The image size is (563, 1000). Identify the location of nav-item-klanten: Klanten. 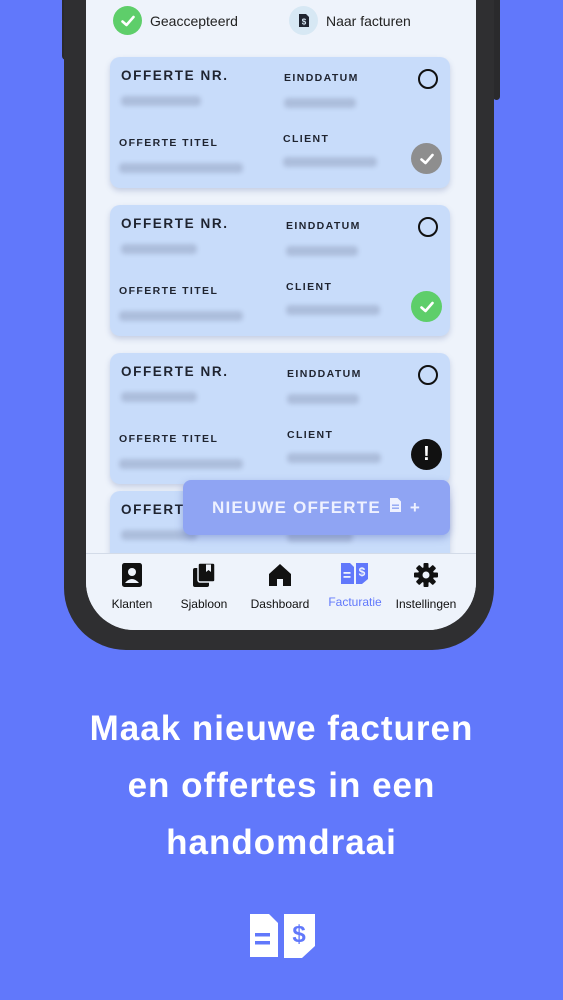
(132, 586).